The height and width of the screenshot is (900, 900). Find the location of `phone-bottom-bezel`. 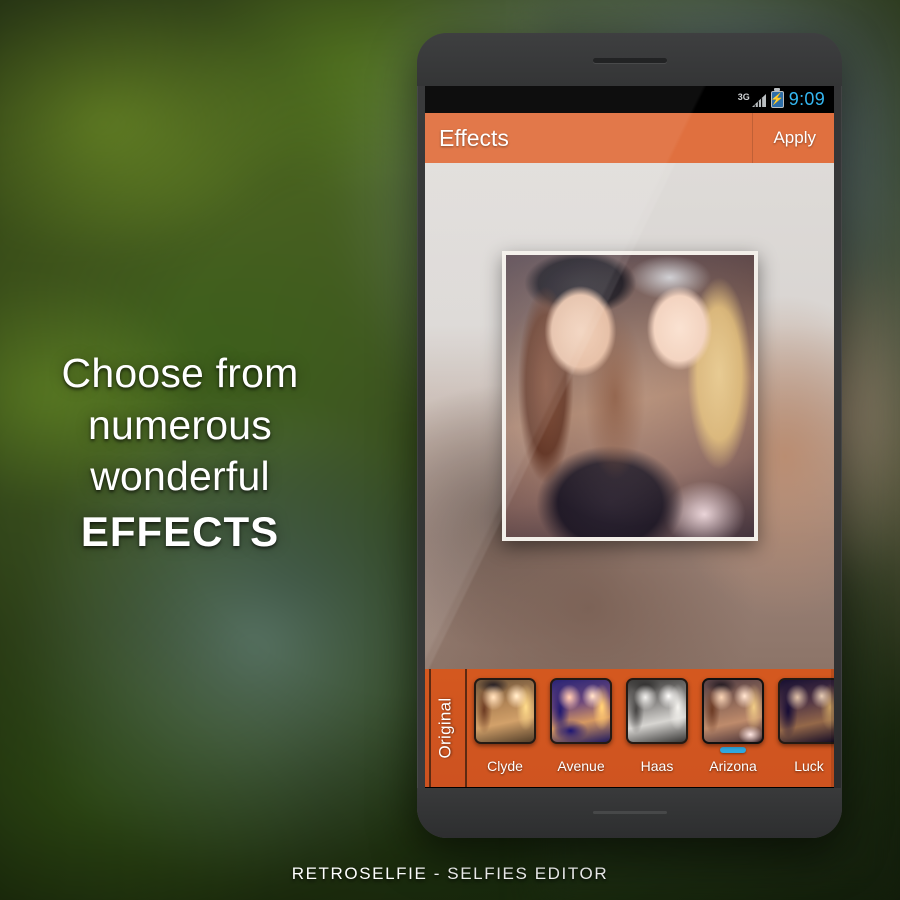

phone-bottom-bezel is located at coordinates (629, 813).